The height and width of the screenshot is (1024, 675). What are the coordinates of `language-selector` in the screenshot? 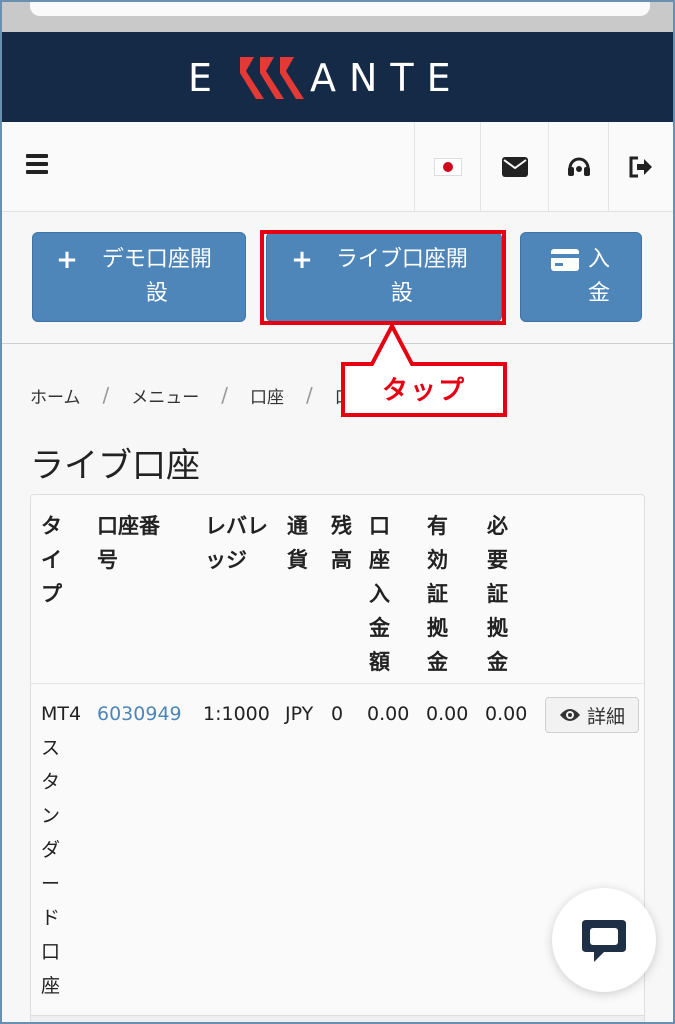 It's located at (447, 167).